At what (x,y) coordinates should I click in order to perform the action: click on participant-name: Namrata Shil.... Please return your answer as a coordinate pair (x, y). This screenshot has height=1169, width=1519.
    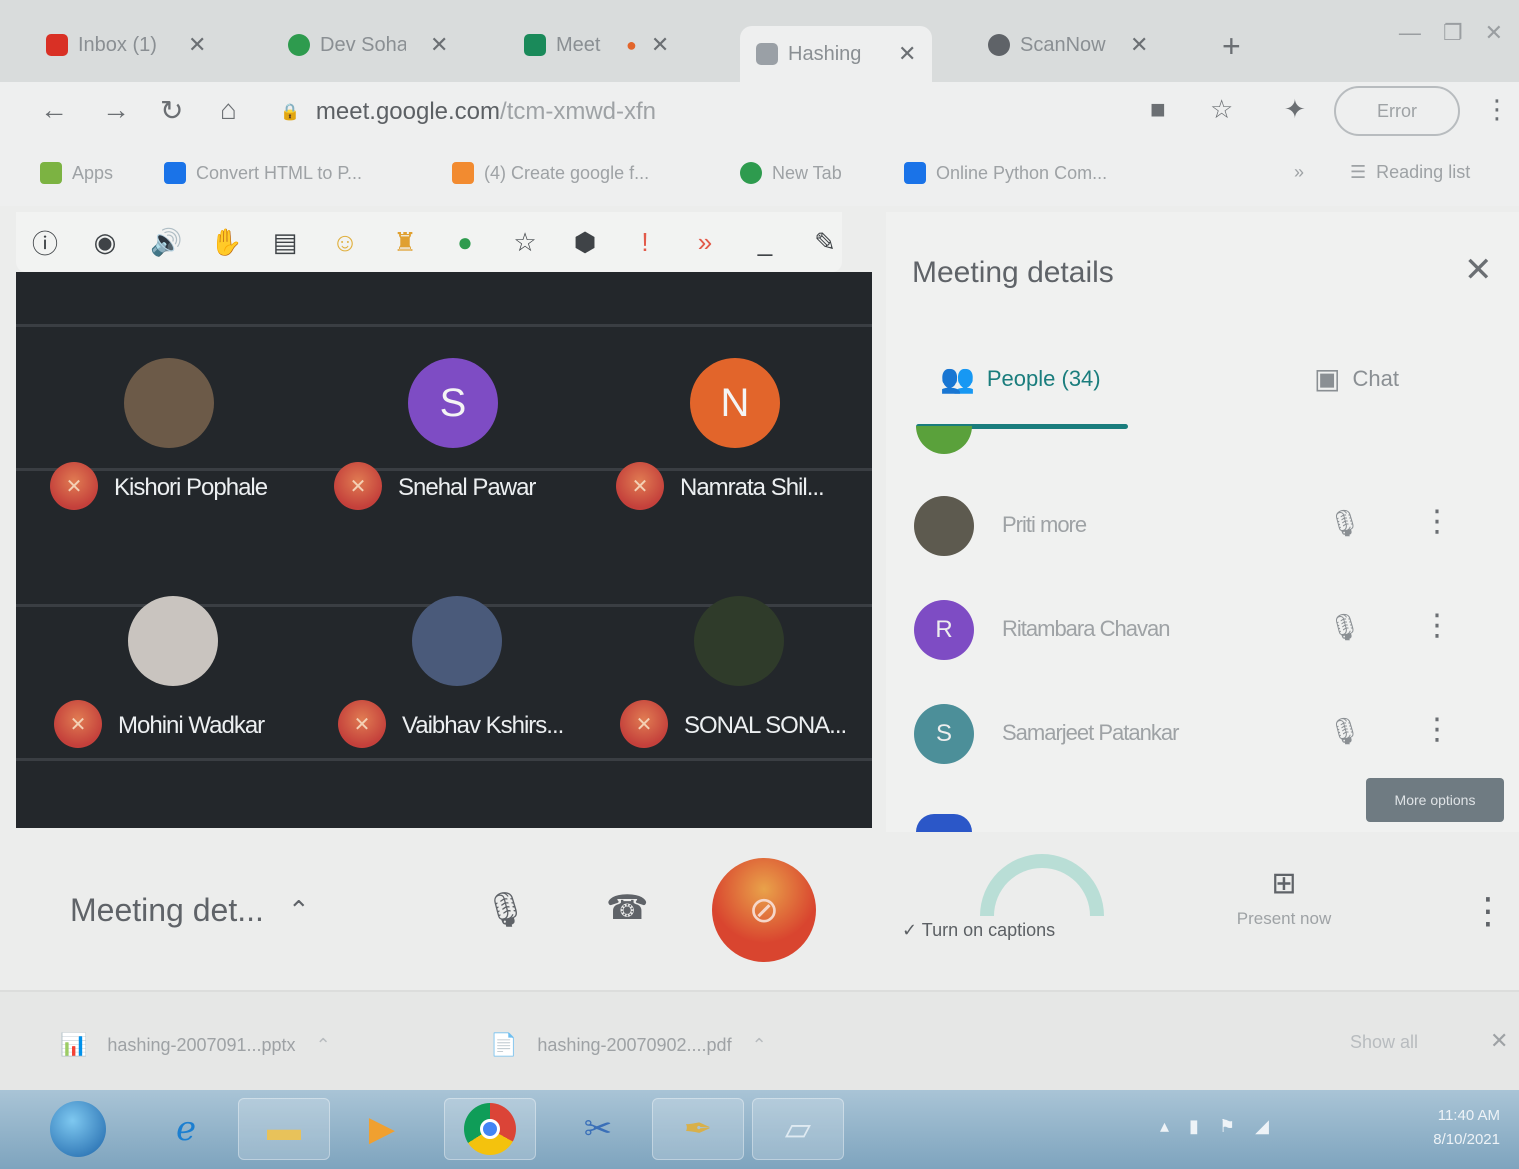
    Looking at the image, I should click on (752, 487).